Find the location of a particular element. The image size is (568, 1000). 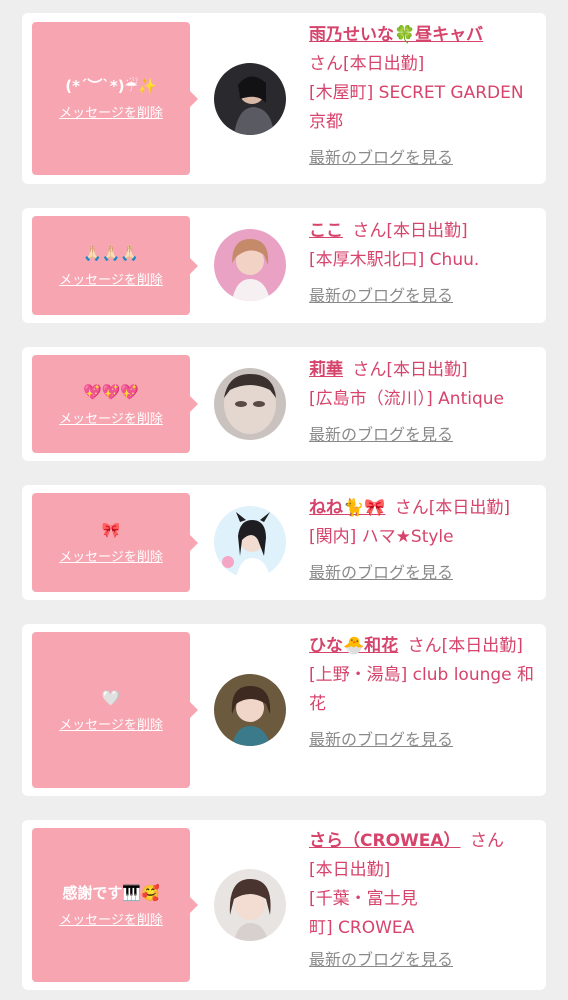

shop-name: [本厚木駅北口] Chuu. is located at coordinates (394, 260).